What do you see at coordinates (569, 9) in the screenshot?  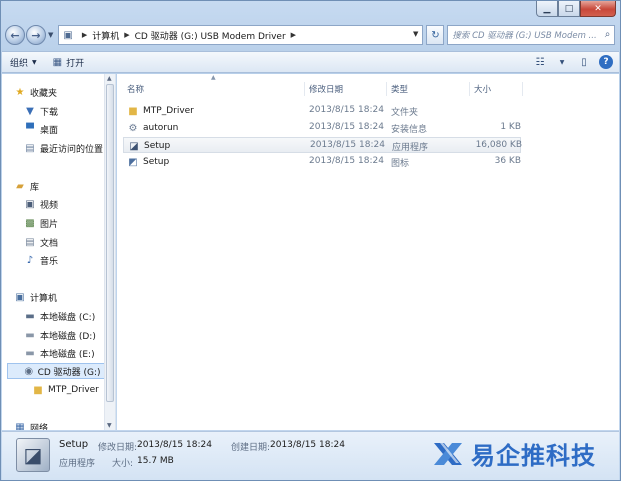 I see `maximize-button: □` at bounding box center [569, 9].